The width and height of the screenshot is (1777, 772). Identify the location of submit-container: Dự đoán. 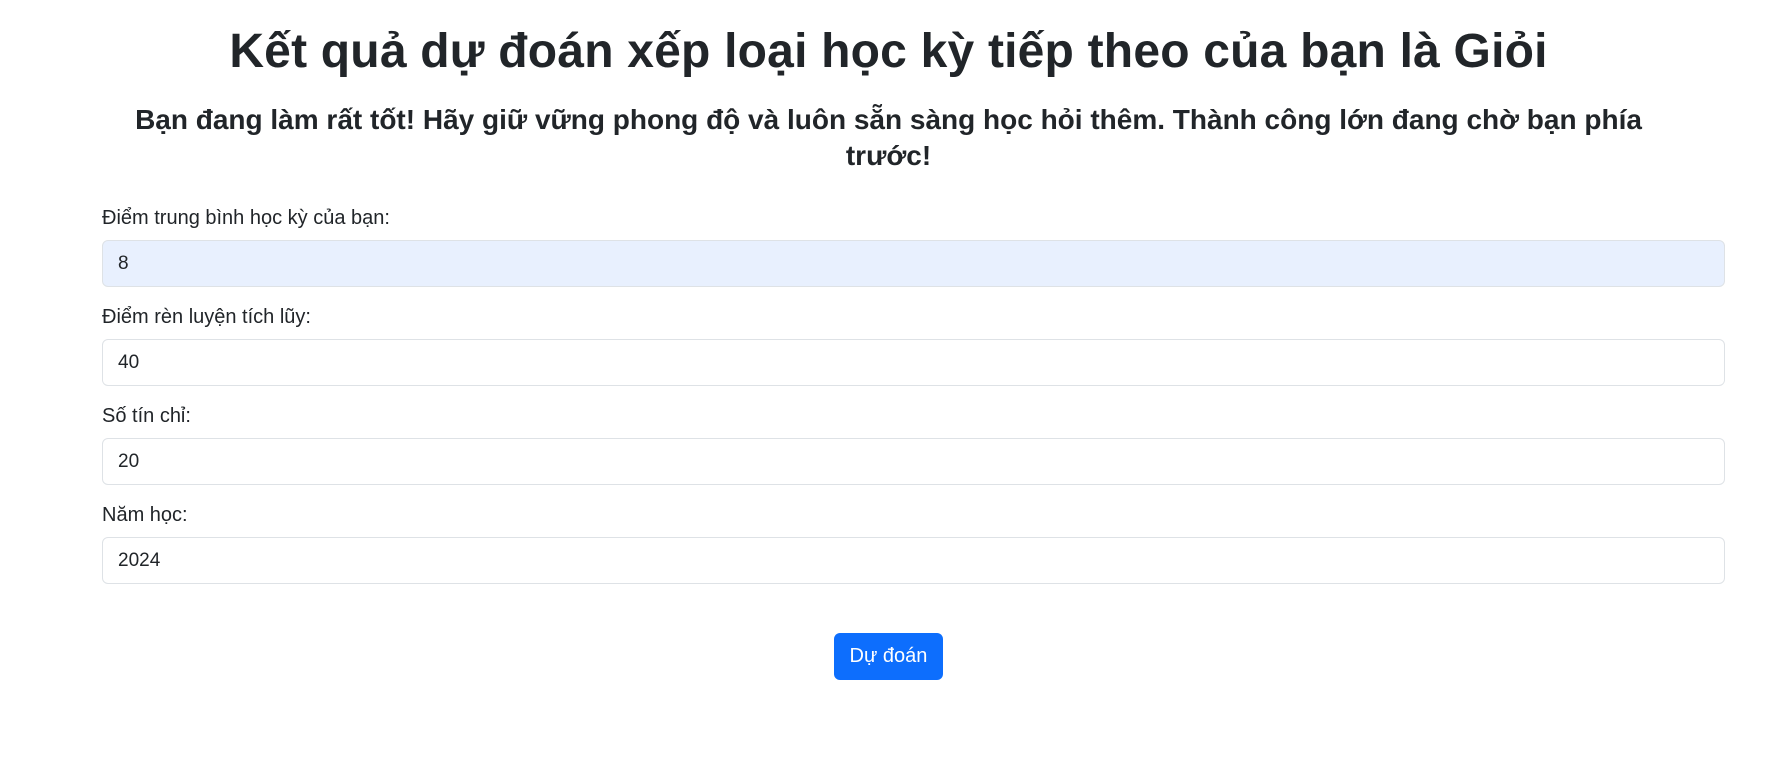
(888, 656).